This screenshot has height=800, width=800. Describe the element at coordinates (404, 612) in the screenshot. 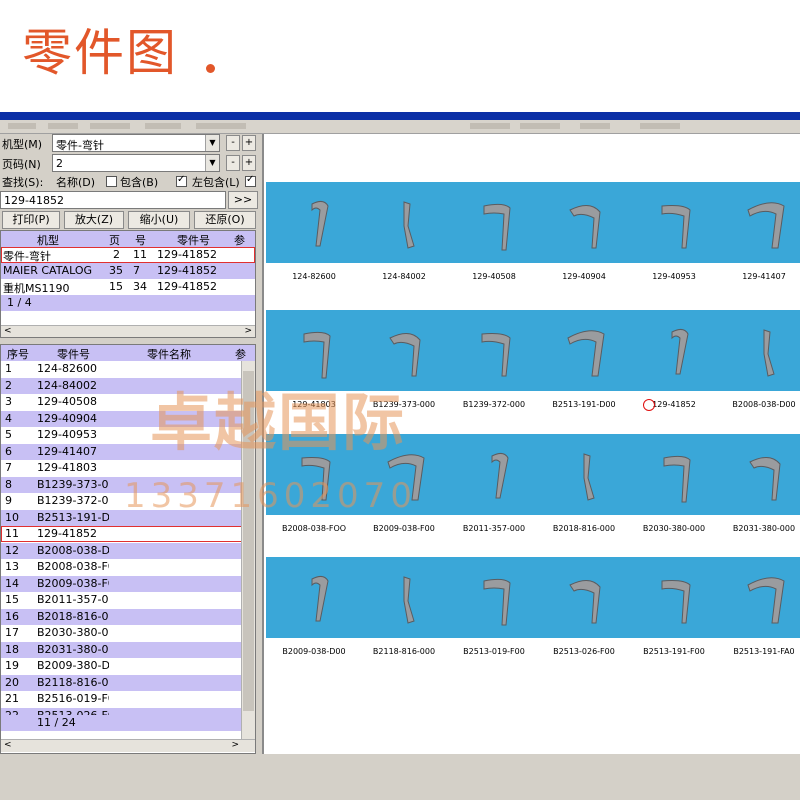

I see `part-thumbnail: B2118-816-000` at that location.